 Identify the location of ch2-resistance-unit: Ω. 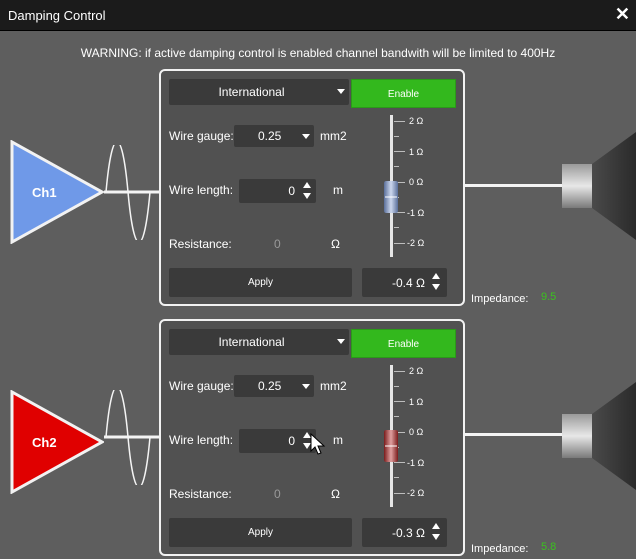
(335, 494).